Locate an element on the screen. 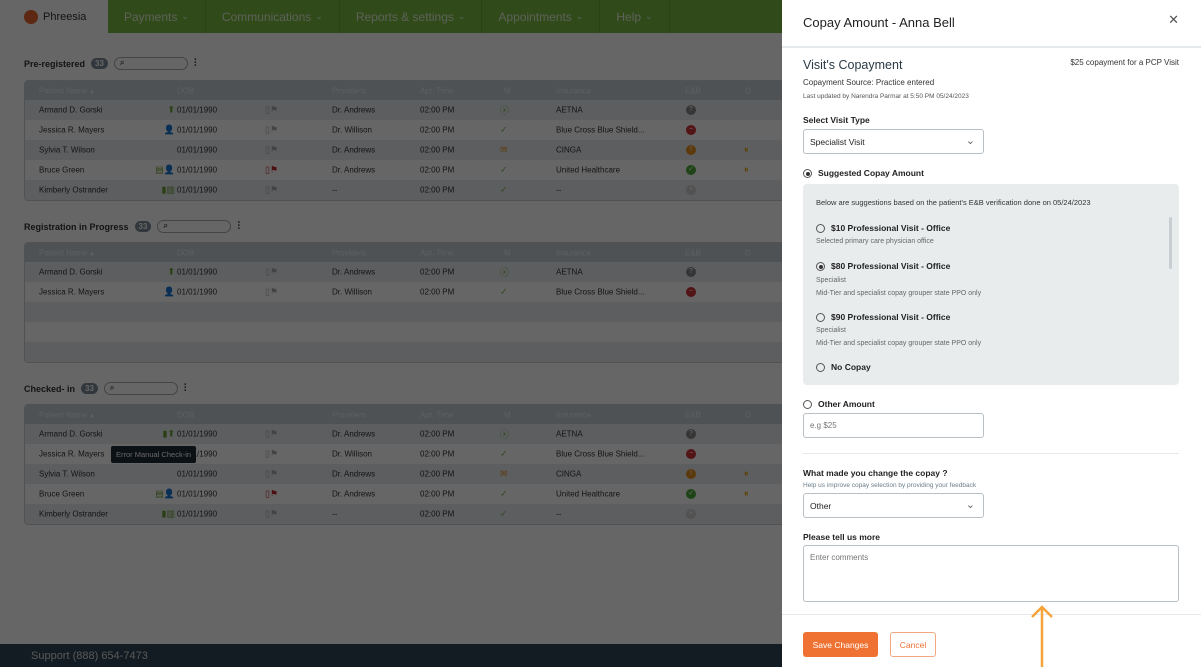 The height and width of the screenshot is (667, 1201). close-icon: ✕ is located at coordinates (1173, 20).